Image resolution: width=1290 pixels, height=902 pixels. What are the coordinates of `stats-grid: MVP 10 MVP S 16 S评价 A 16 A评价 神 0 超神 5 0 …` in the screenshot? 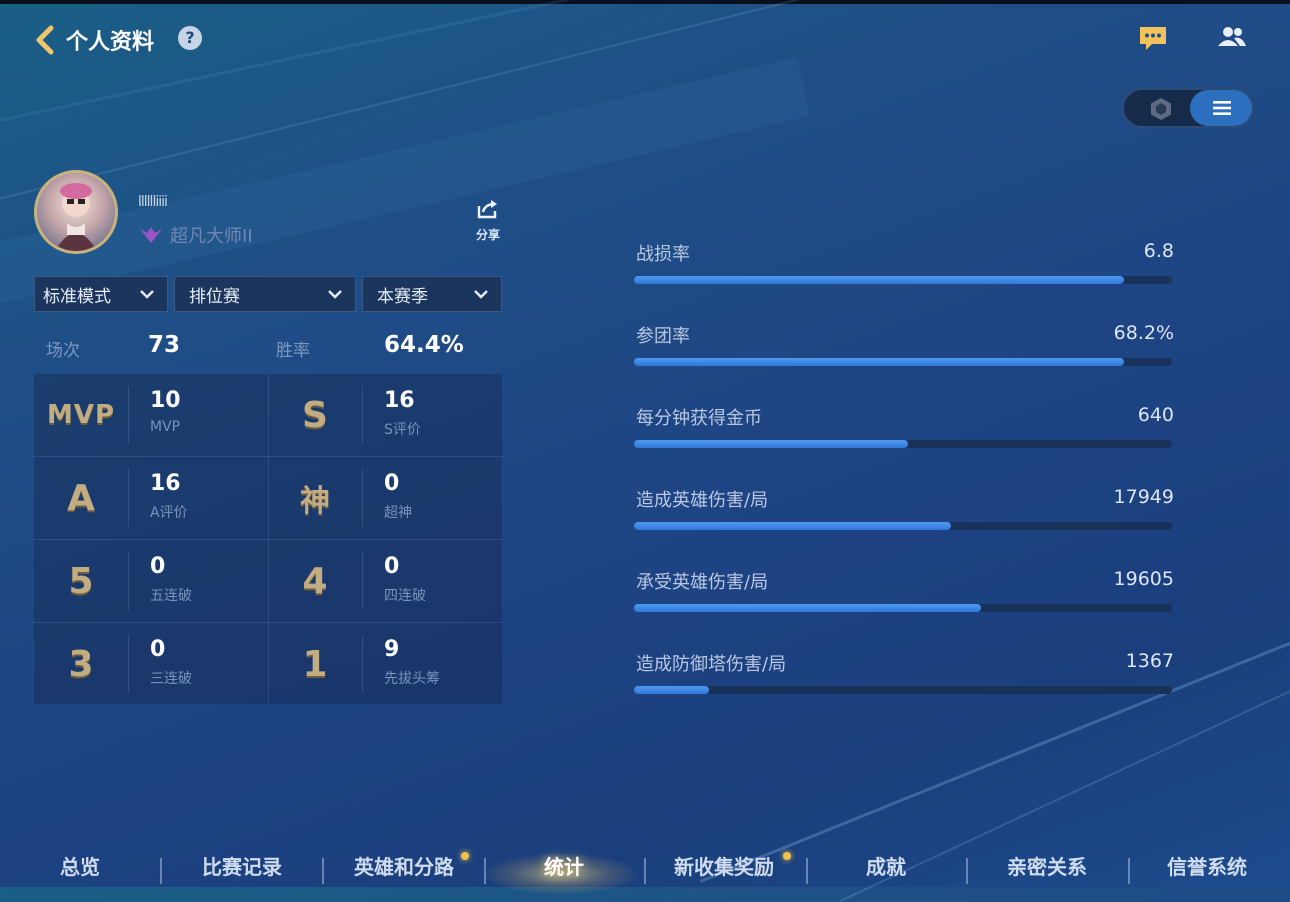 It's located at (268, 539).